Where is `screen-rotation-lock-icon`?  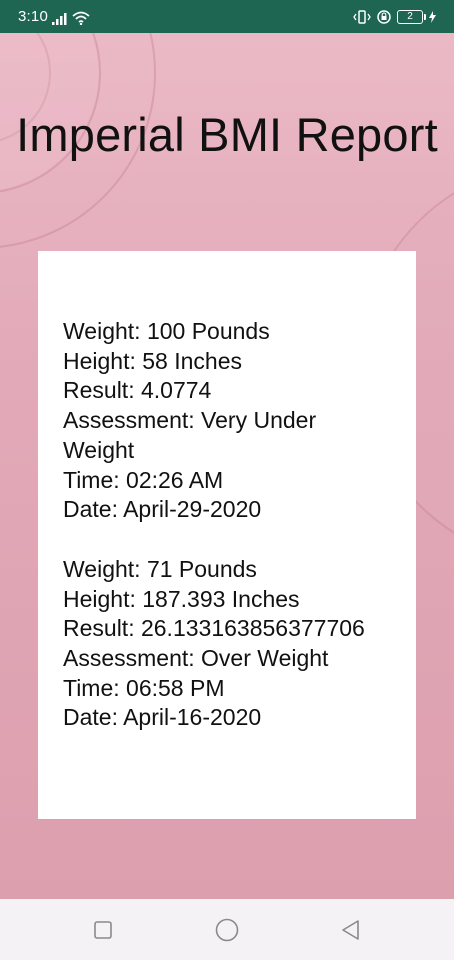
screen-rotation-lock-icon is located at coordinates (384, 17).